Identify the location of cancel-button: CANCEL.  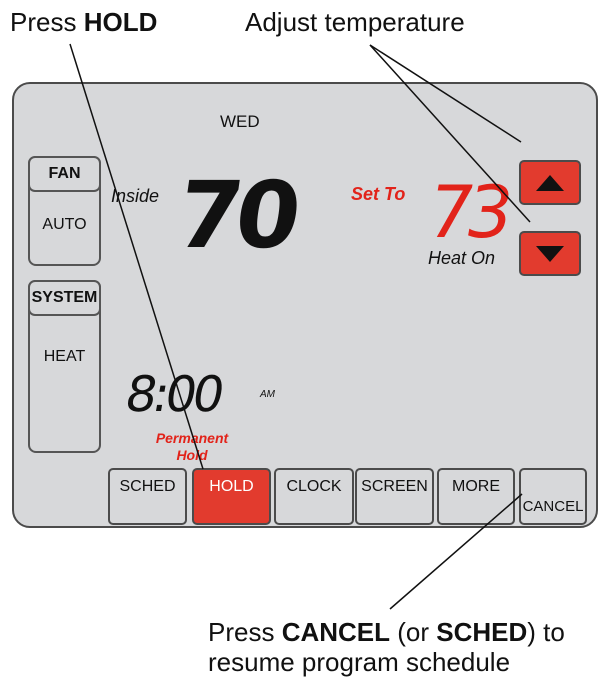
(553, 496).